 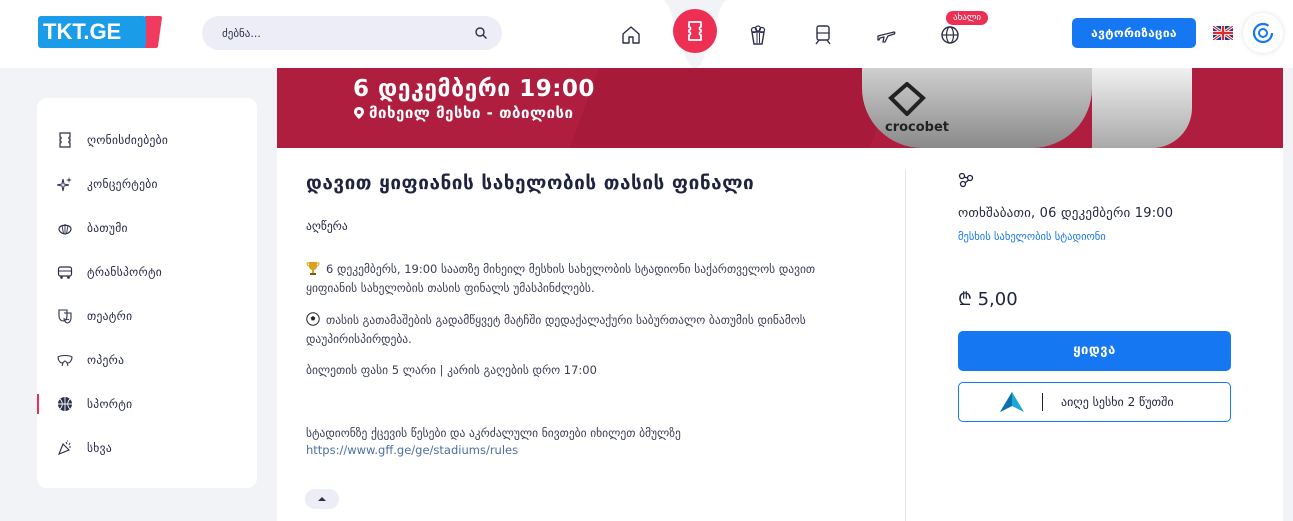 What do you see at coordinates (1117, 402) in the screenshot?
I see `promo-text: აიღე სესხი 2 წუთში` at bounding box center [1117, 402].